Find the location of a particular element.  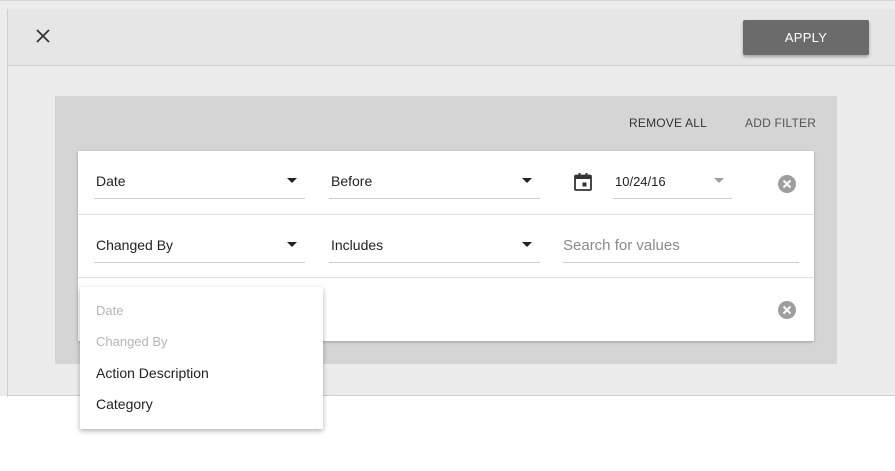

filter-2-operator-select: Includes is located at coordinates (434, 246).